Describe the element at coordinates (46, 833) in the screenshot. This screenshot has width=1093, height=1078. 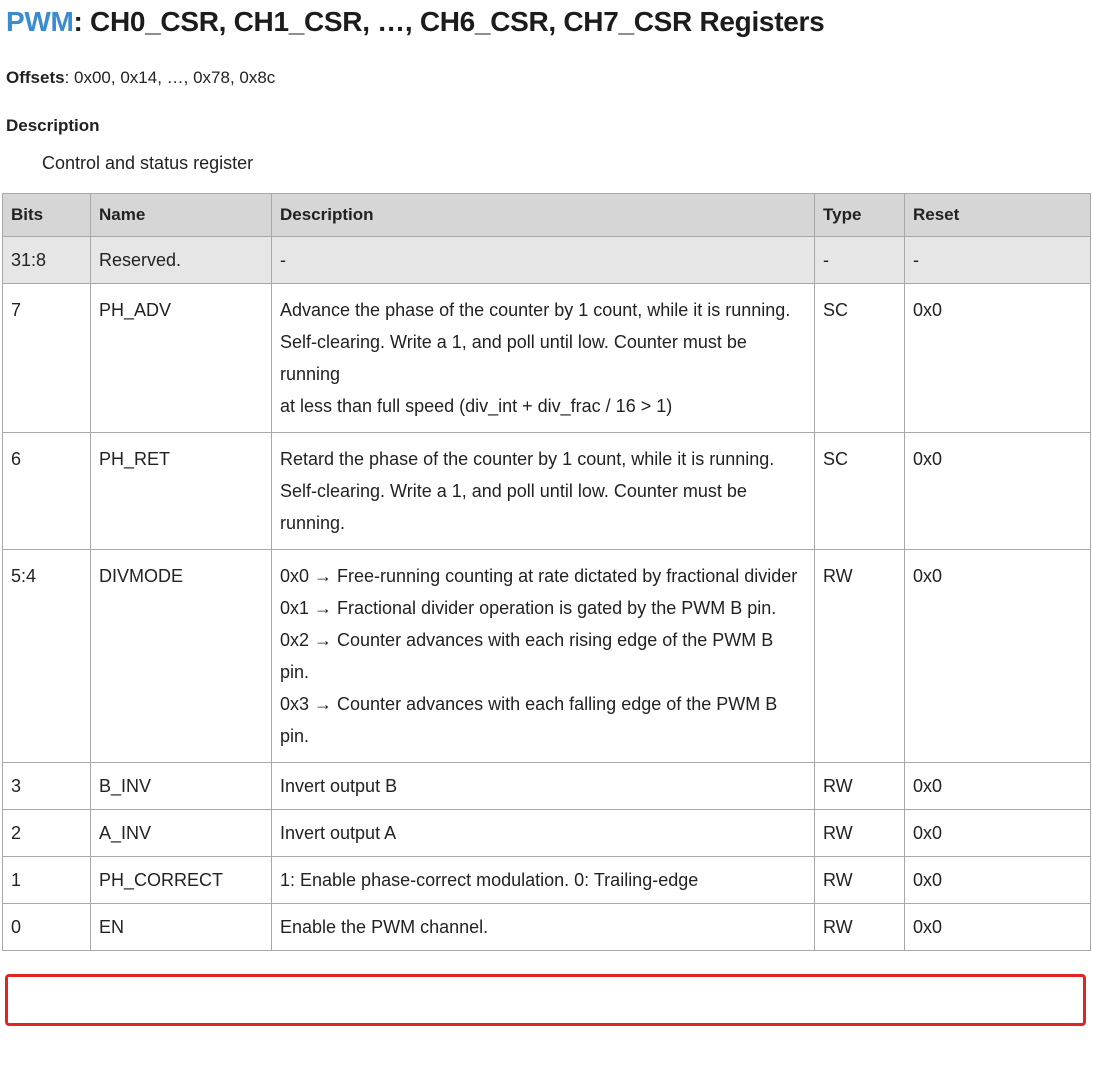
I see `bits-cell: 2` at that location.